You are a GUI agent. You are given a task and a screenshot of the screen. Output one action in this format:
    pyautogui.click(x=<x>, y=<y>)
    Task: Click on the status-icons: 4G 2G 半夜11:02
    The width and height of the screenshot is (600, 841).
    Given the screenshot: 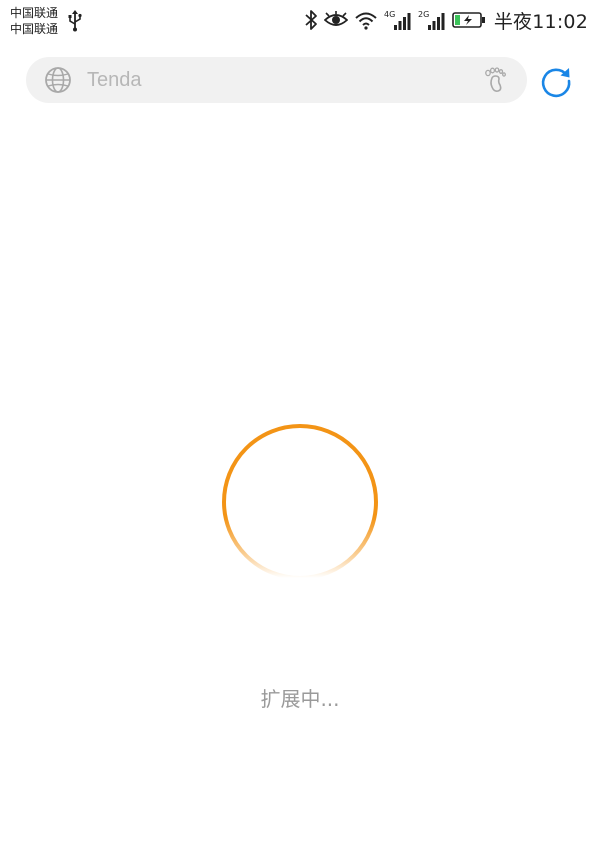 What is the action you would take?
    pyautogui.click(x=446, y=20)
    